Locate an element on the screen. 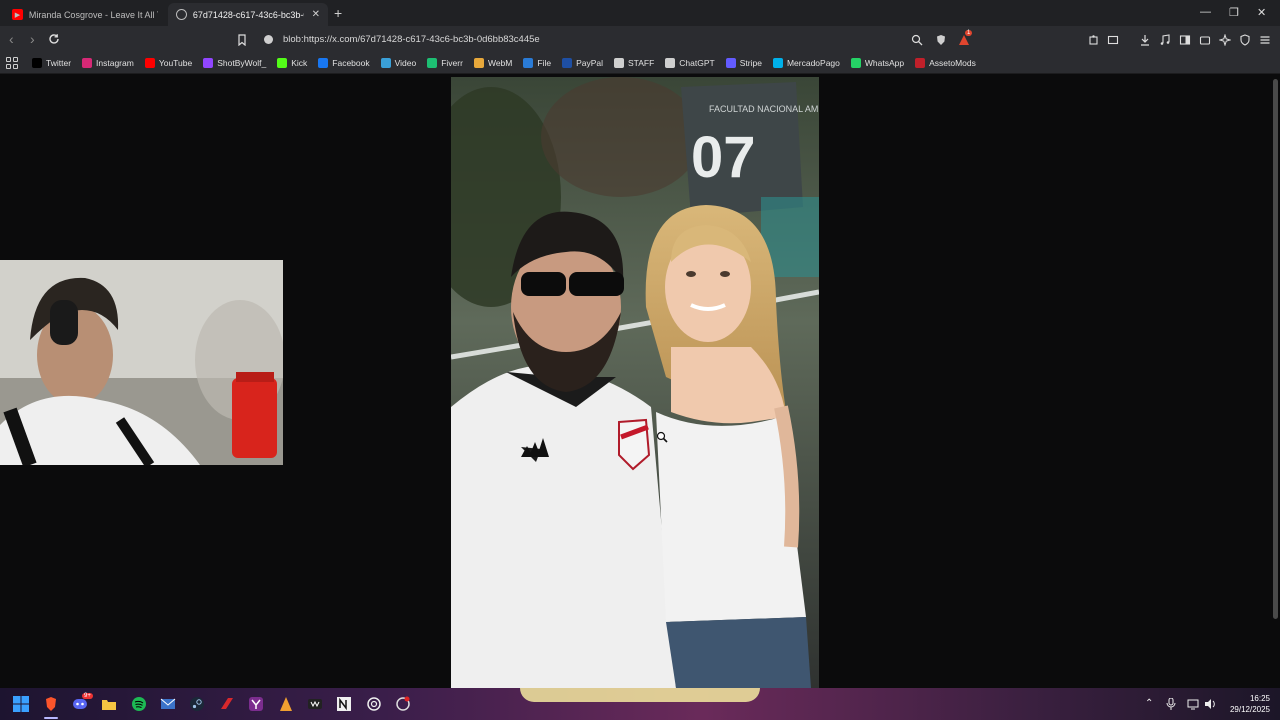 This screenshot has height=720, width=1280. sign-number: 07 is located at coordinates (723, 157).